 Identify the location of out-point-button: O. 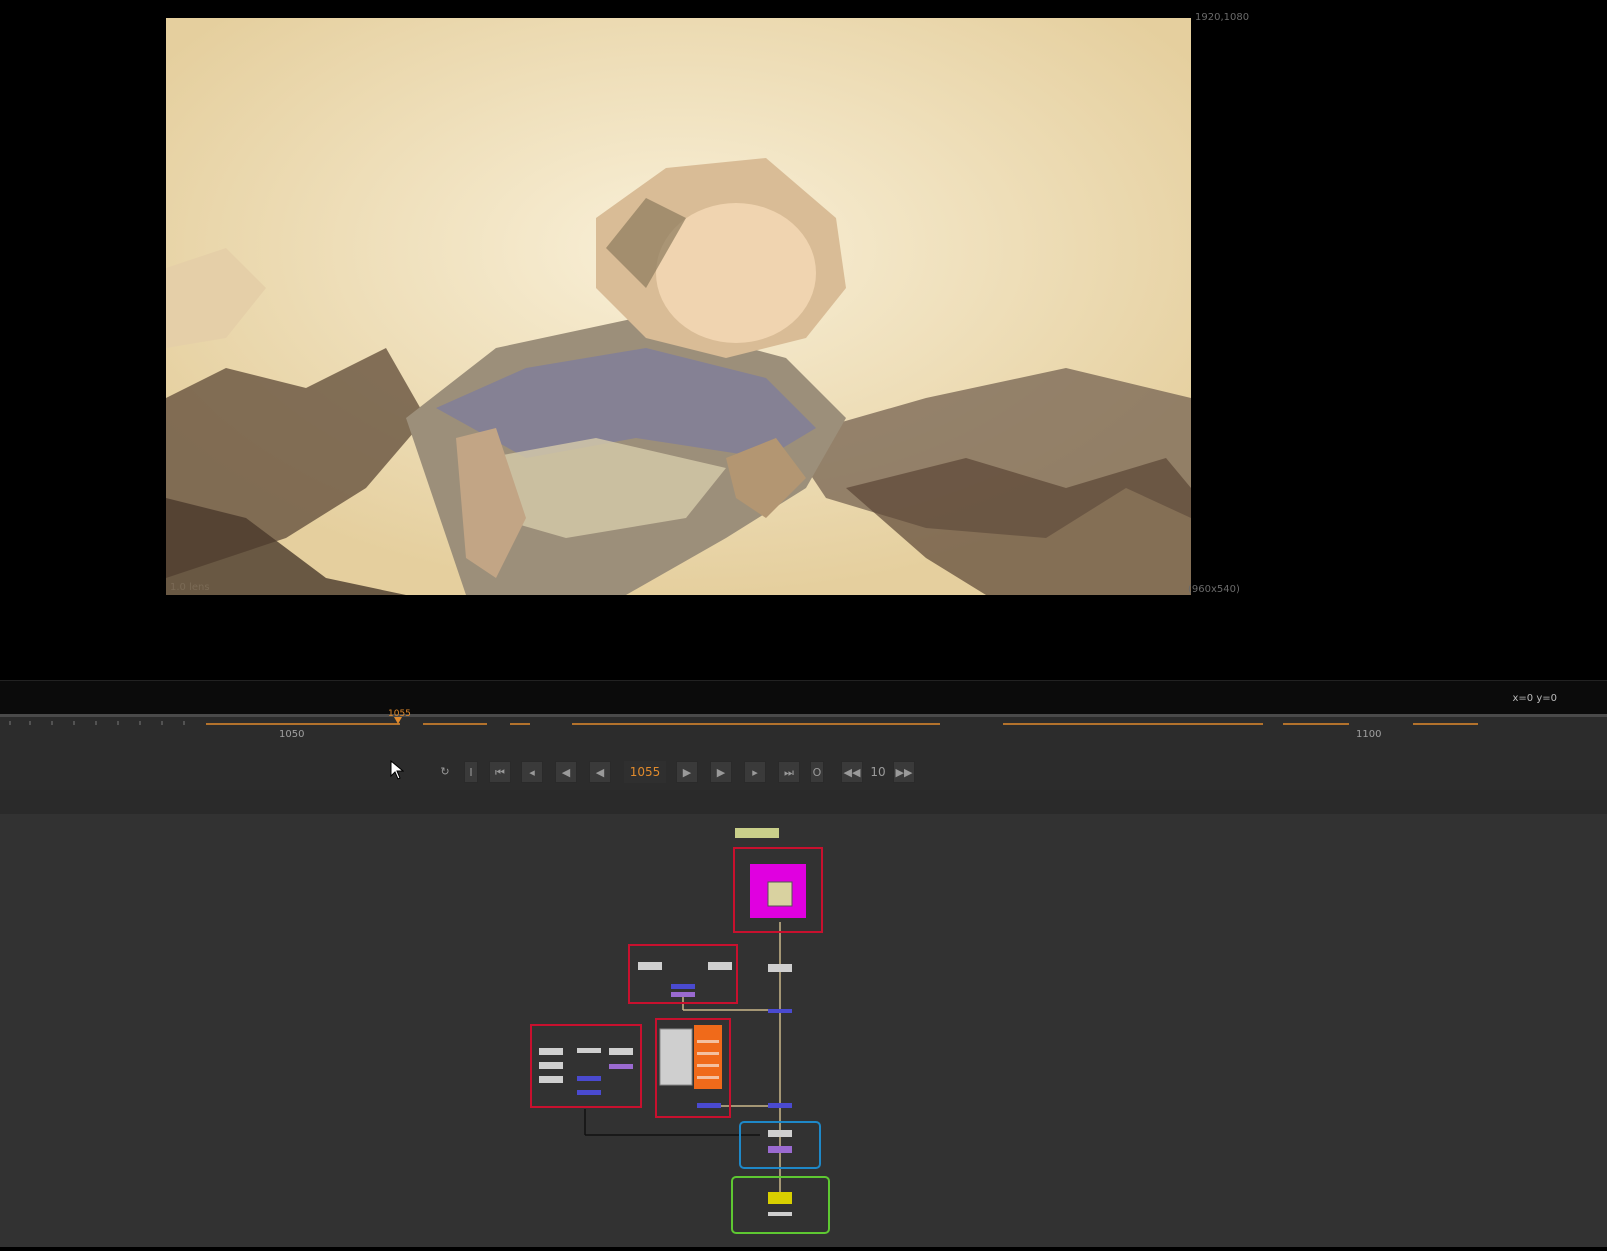
(817, 772).